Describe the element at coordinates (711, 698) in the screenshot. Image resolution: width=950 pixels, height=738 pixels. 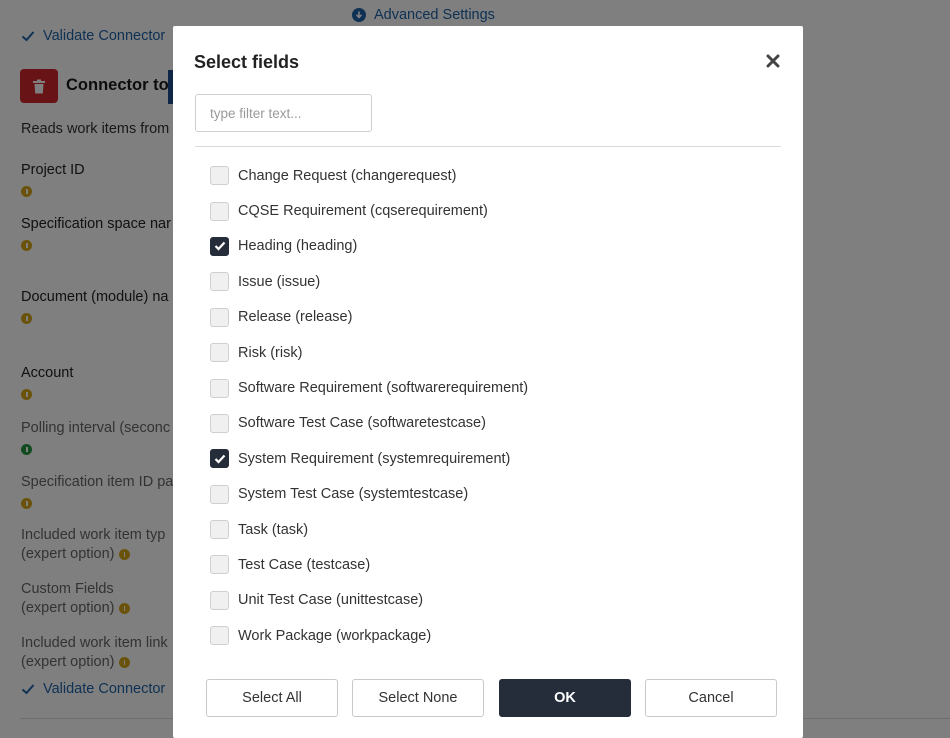
I see `cancel-button: Cancel` at that location.